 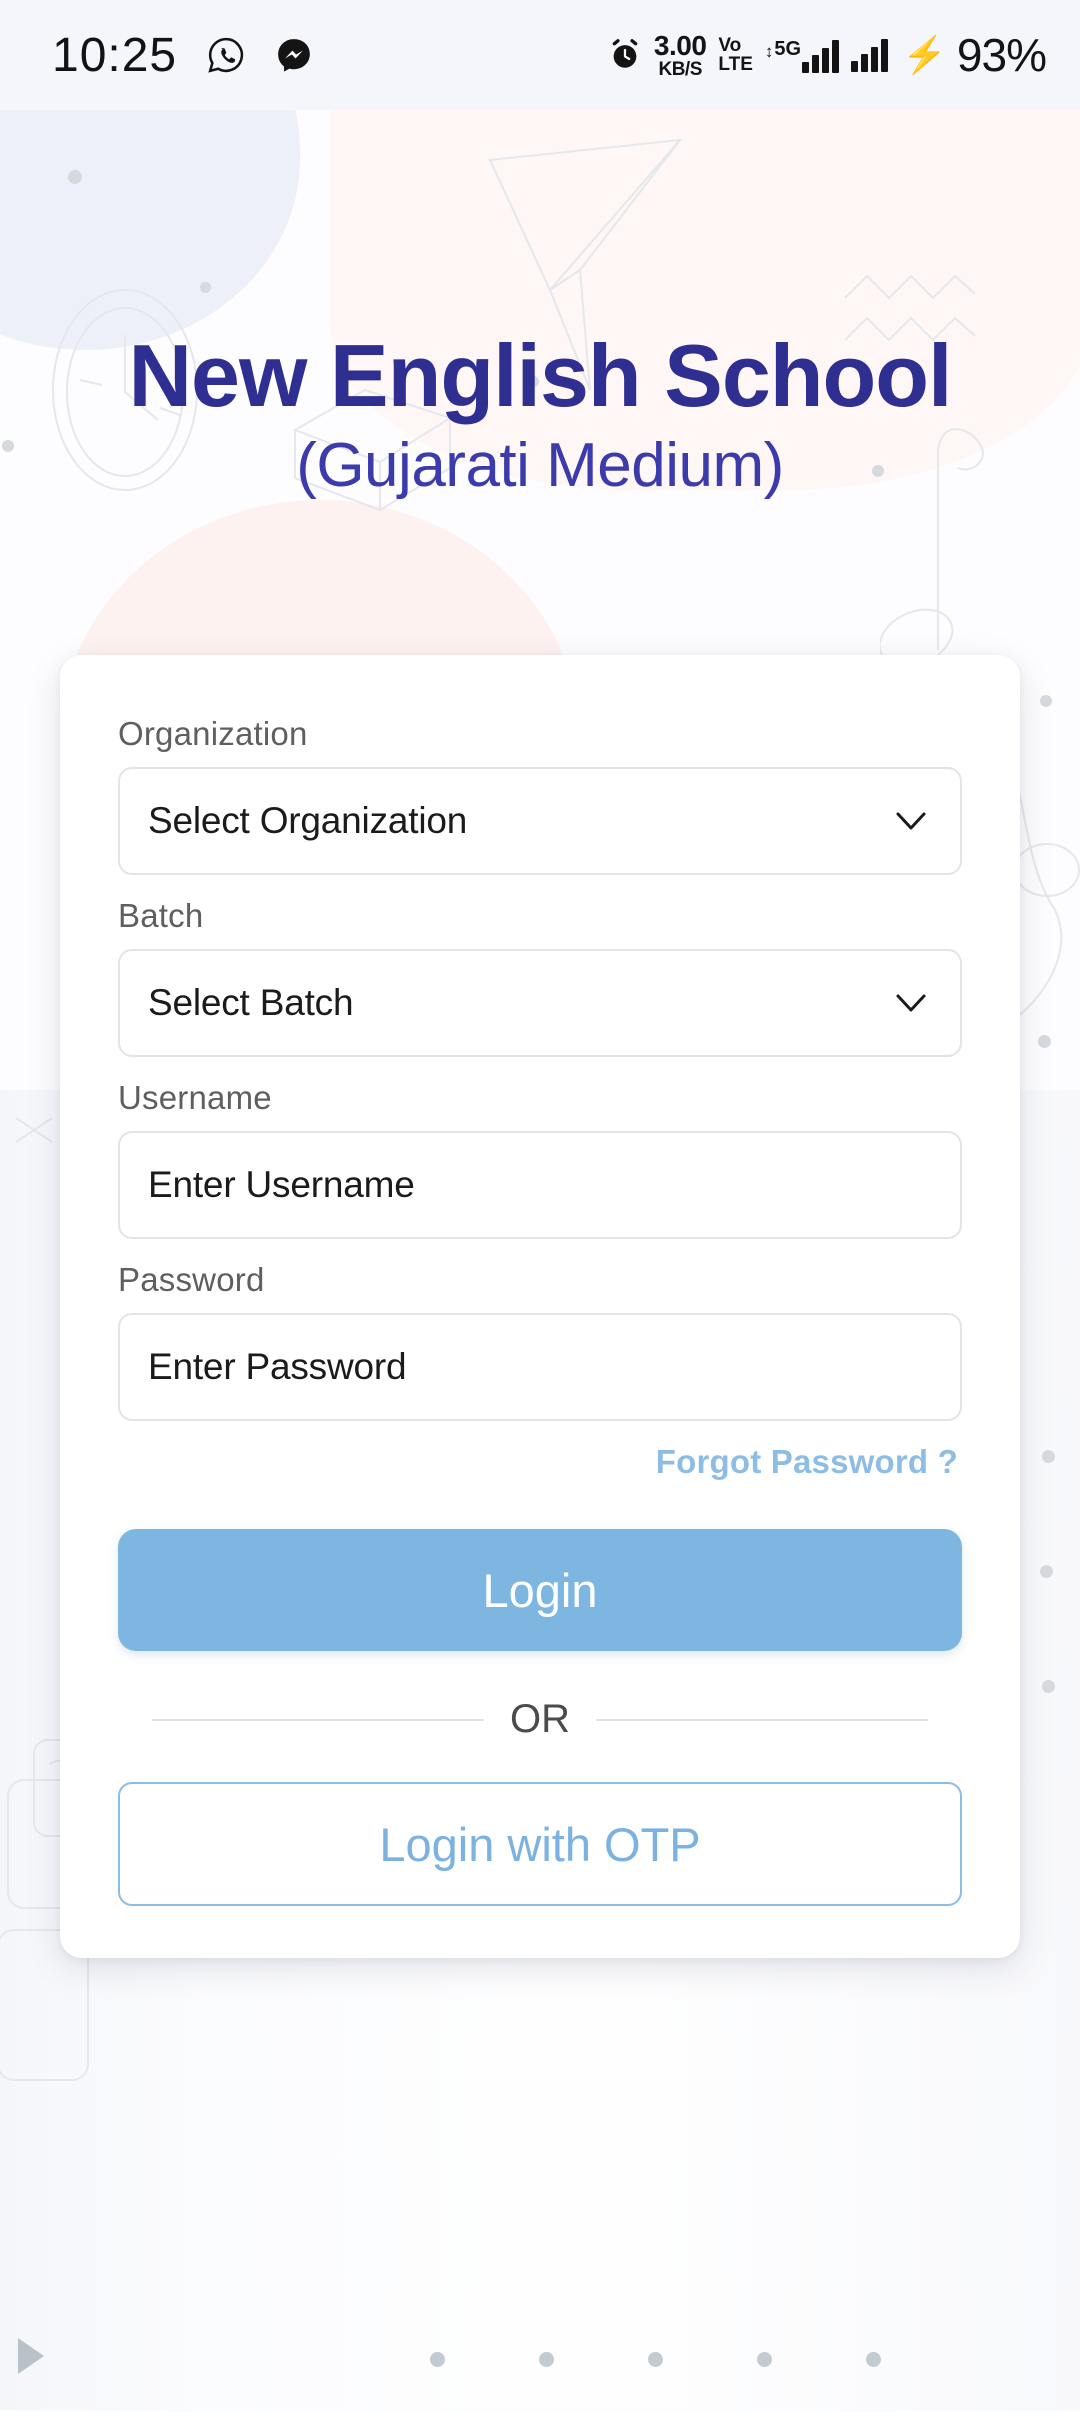 I want to click on volte-line-2: LTE, so click(x=735, y=64).